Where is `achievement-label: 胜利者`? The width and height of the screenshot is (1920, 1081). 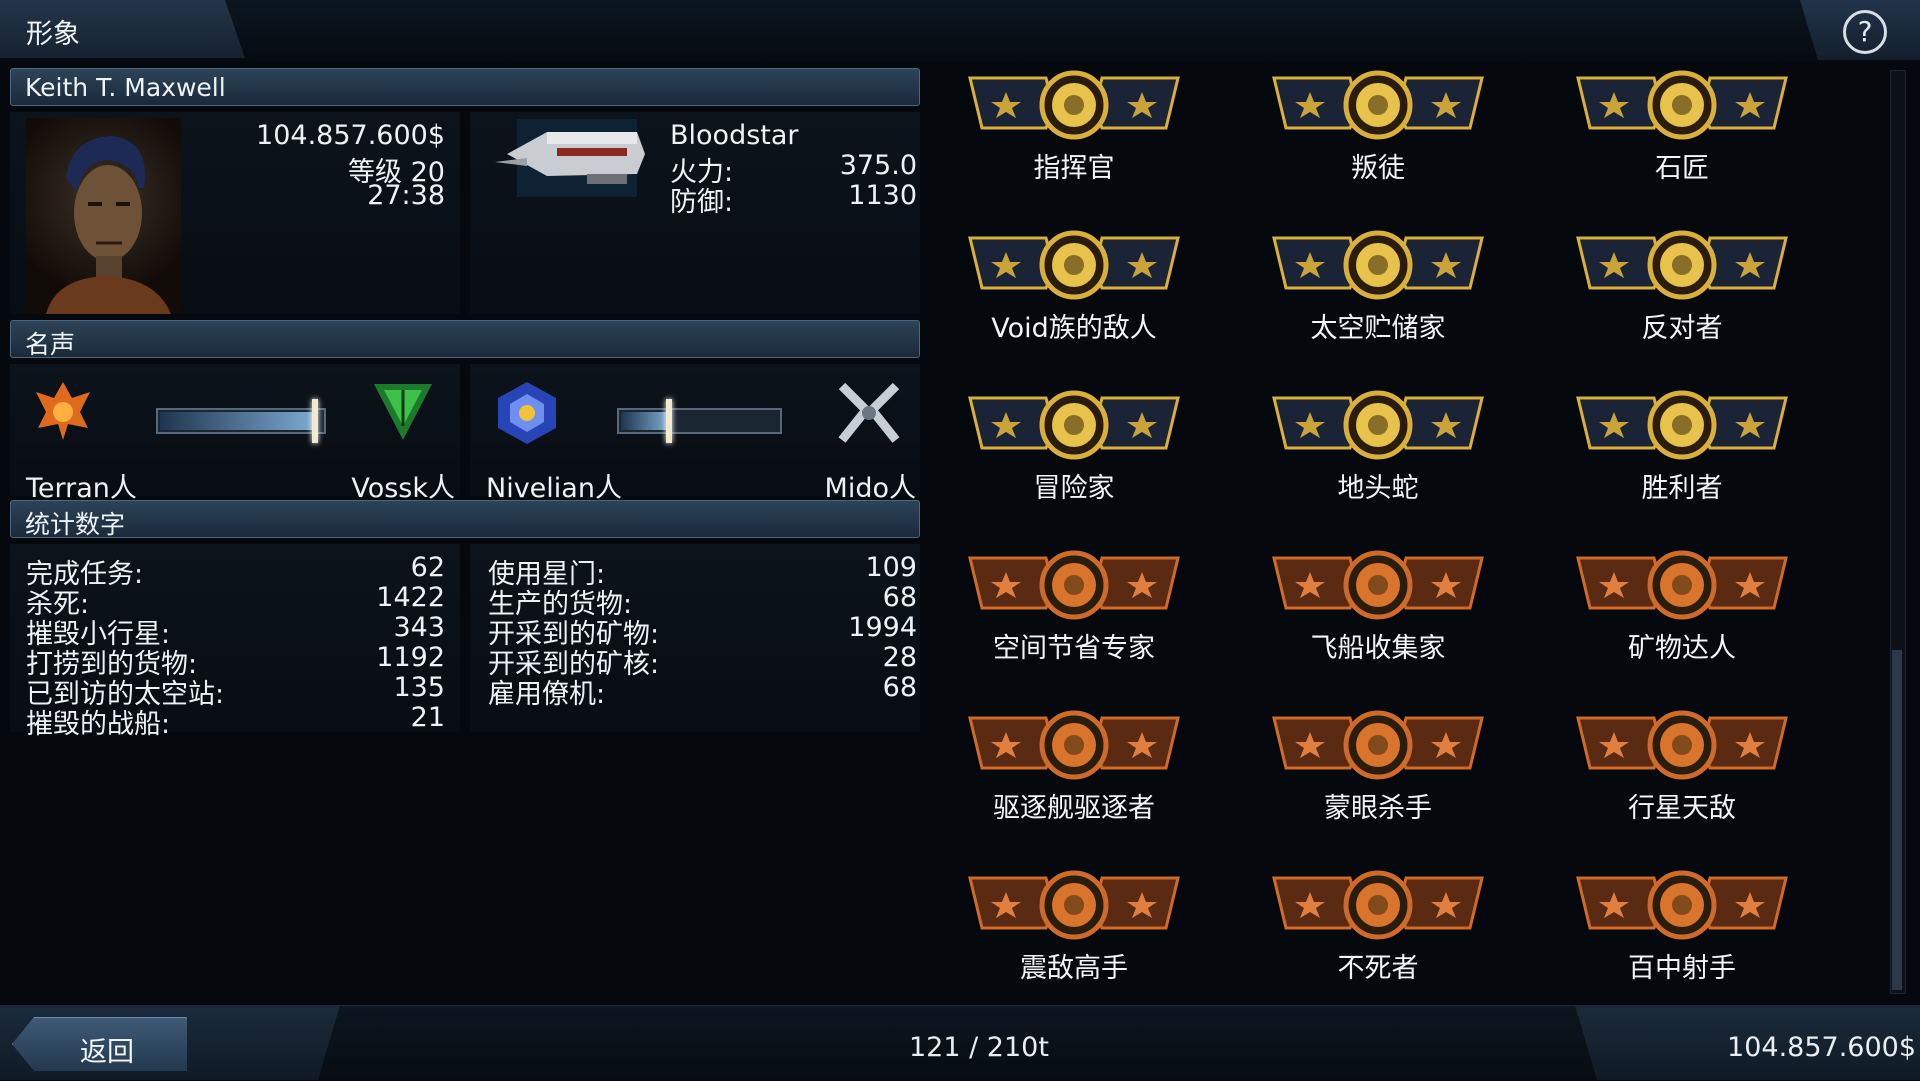
achievement-label: 胜利者 is located at coordinates (1682, 488).